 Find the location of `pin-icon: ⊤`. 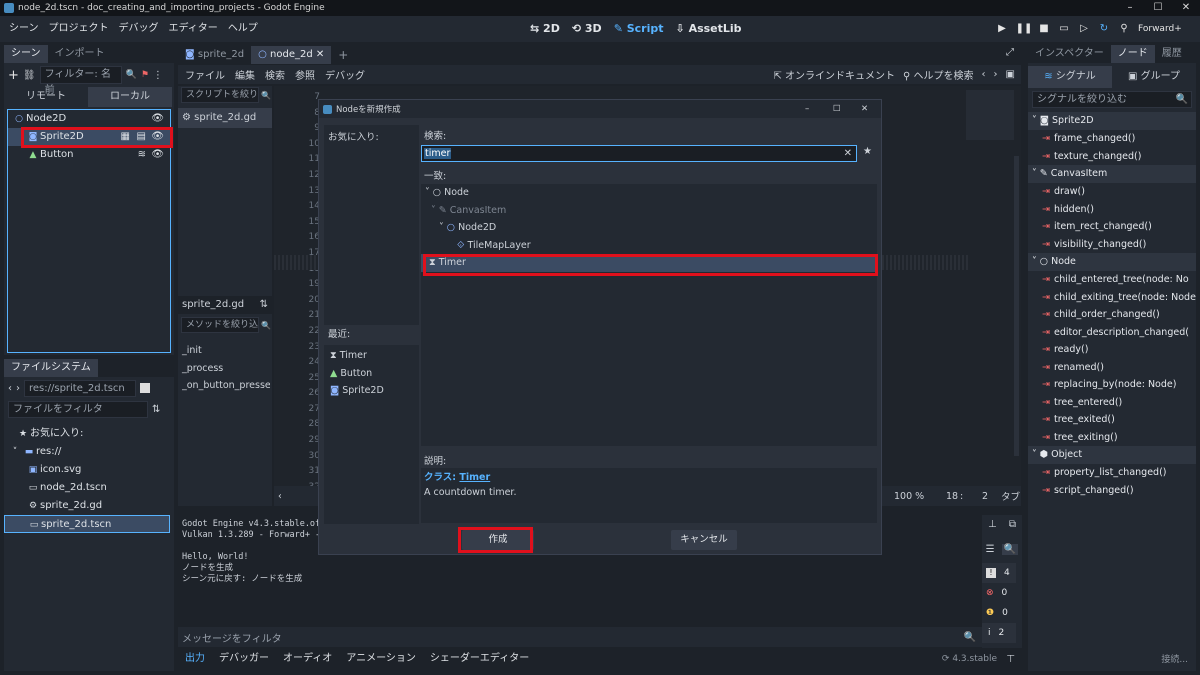

pin-icon: ⊤ is located at coordinates (1010, 659).